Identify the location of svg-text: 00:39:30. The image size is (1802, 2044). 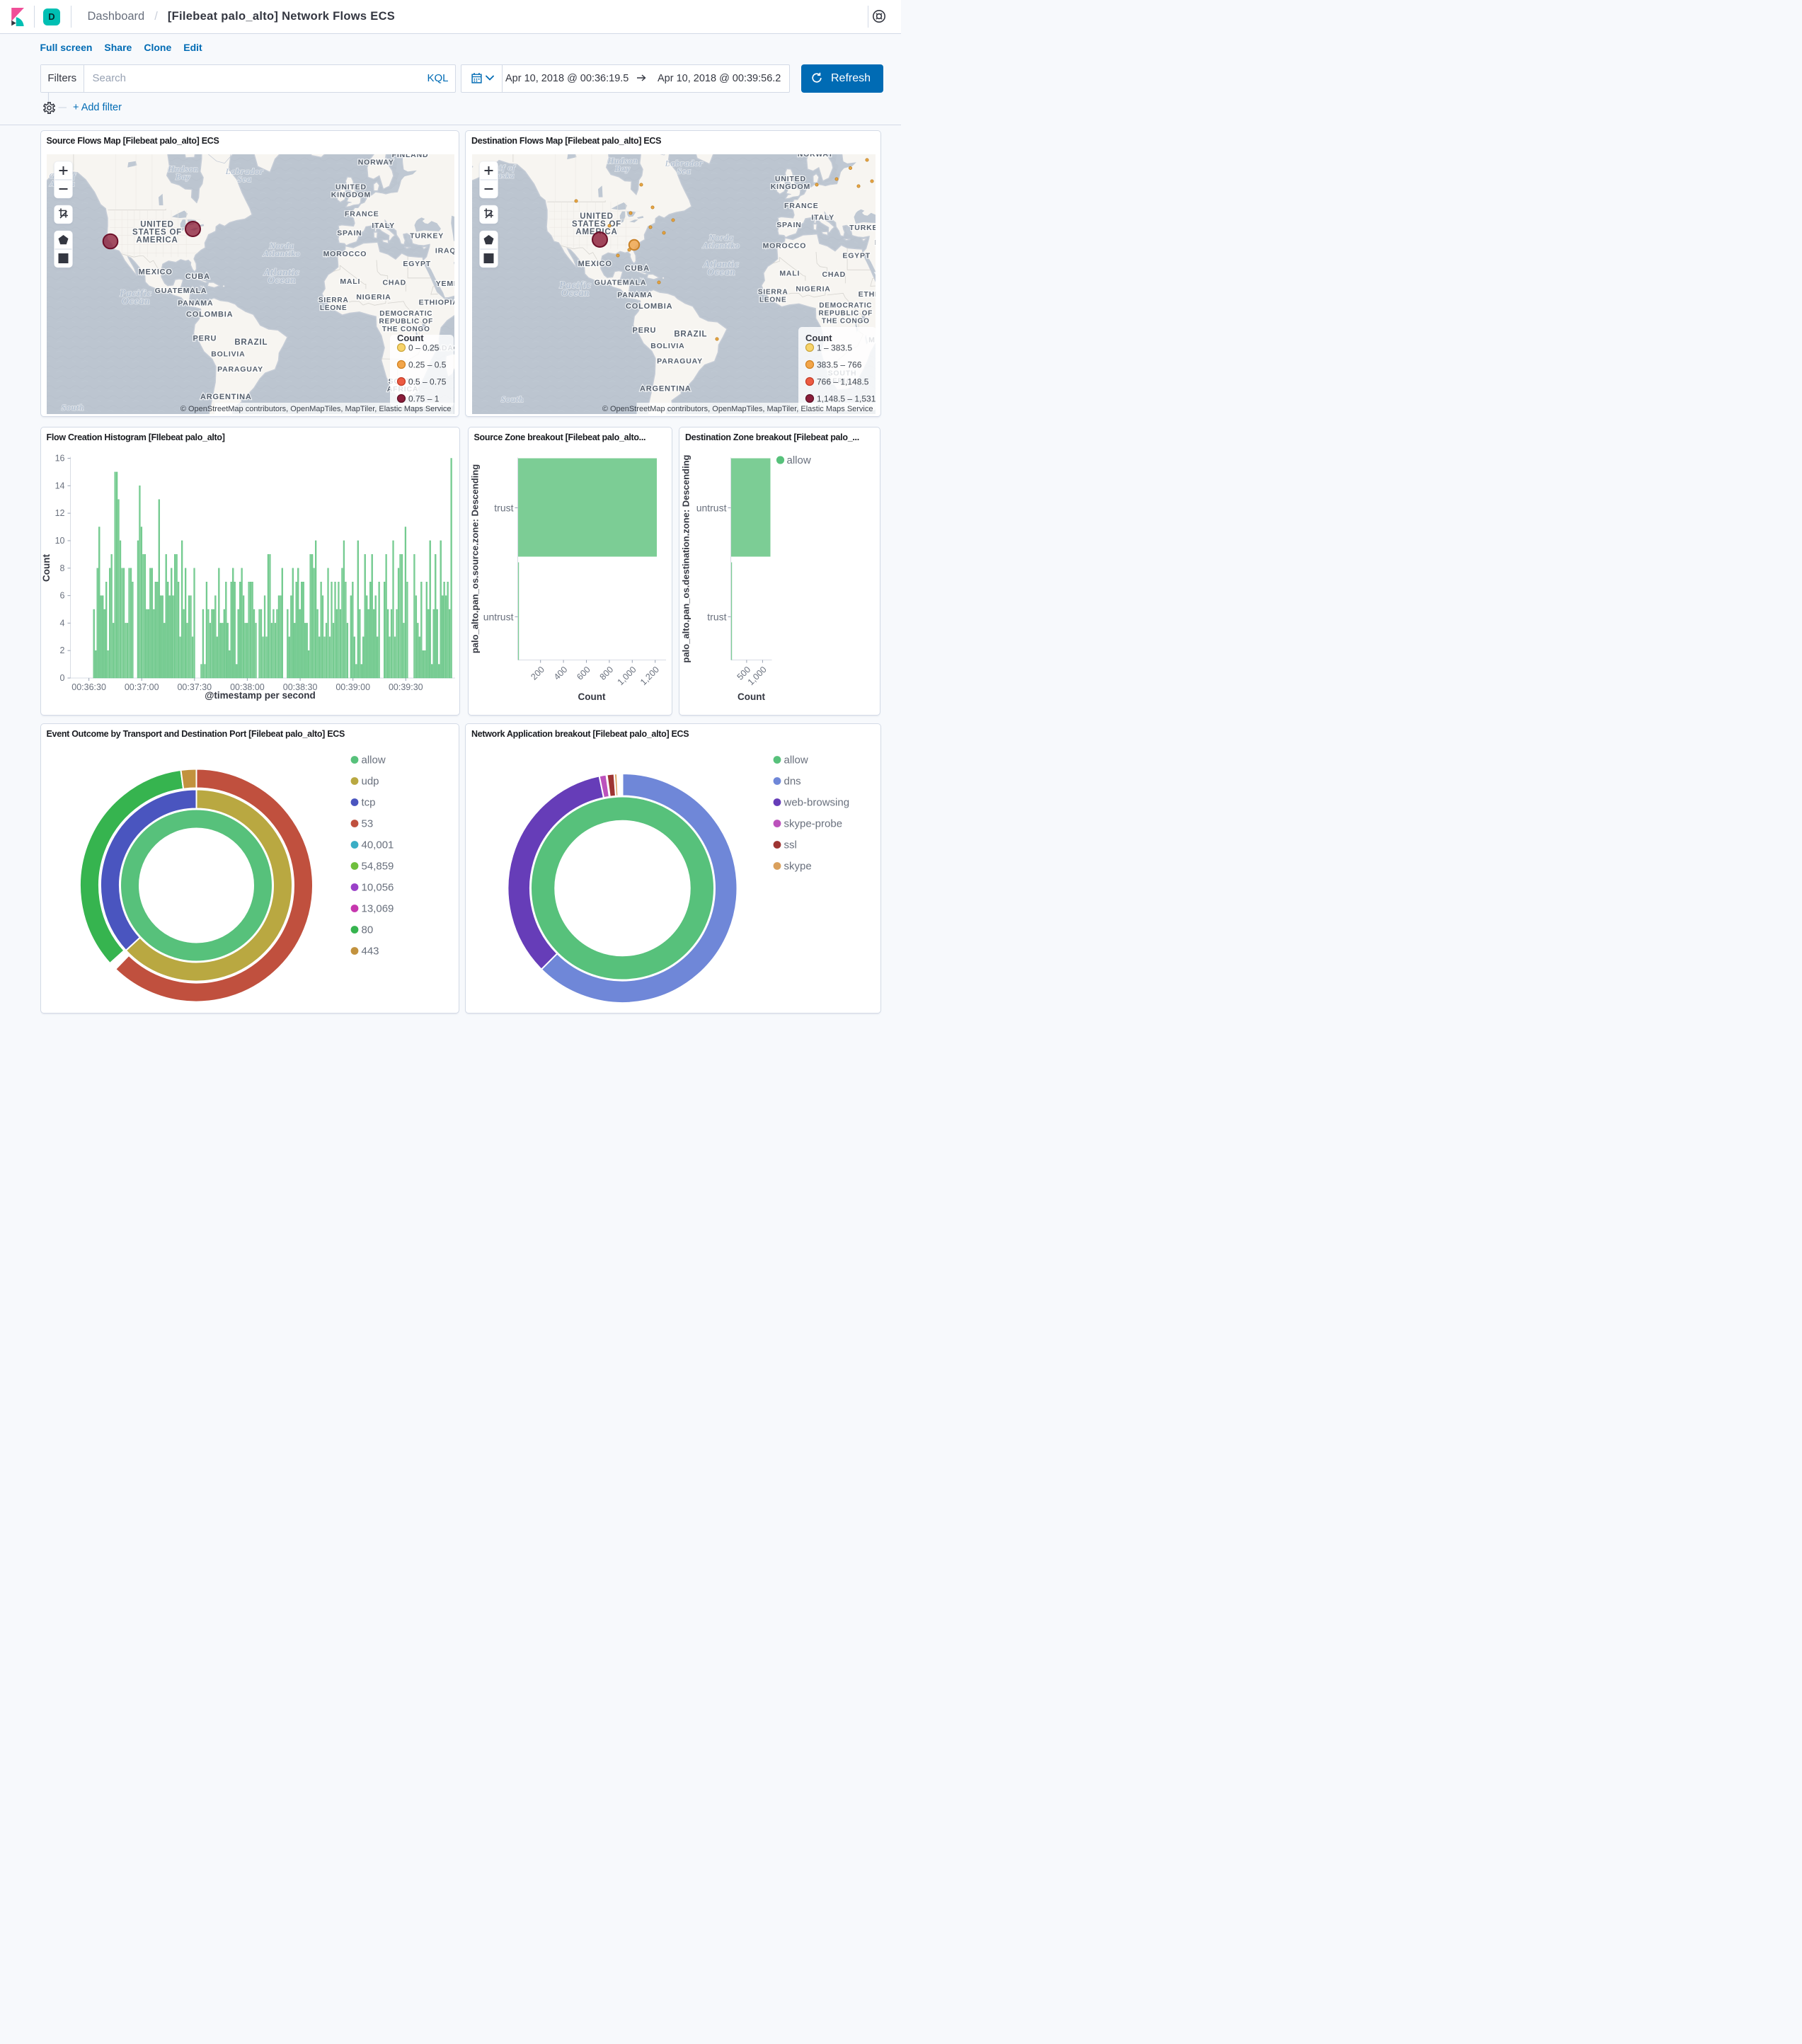
(405, 687).